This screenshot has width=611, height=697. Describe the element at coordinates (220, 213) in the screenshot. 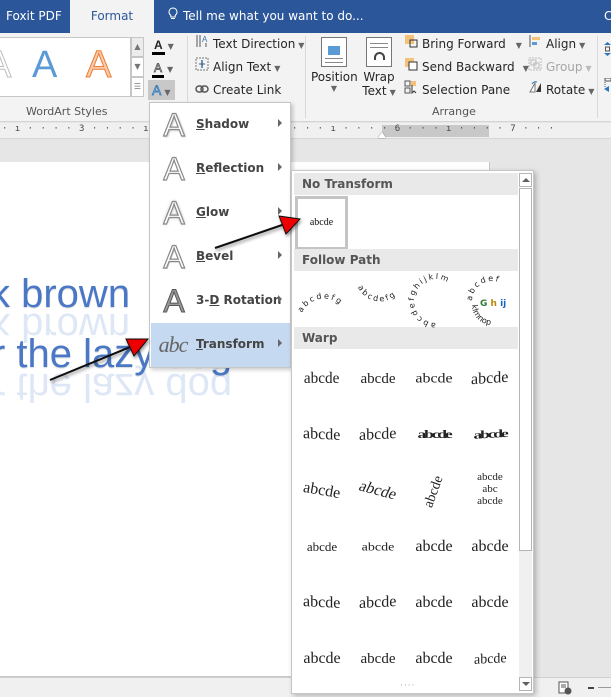

I see `menu-item-glow: A Glow` at that location.